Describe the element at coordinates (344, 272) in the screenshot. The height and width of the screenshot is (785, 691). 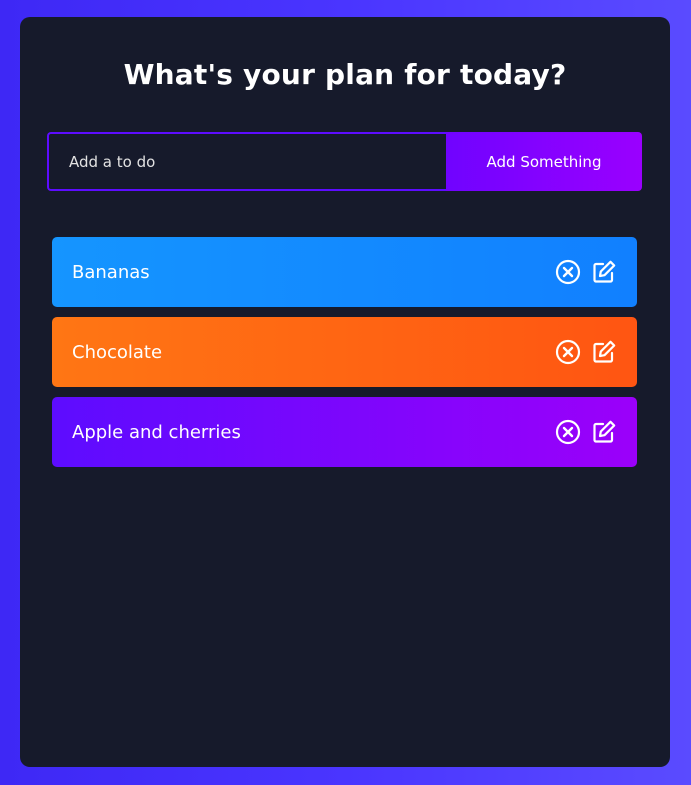
I see `todo-item: Bananas` at that location.